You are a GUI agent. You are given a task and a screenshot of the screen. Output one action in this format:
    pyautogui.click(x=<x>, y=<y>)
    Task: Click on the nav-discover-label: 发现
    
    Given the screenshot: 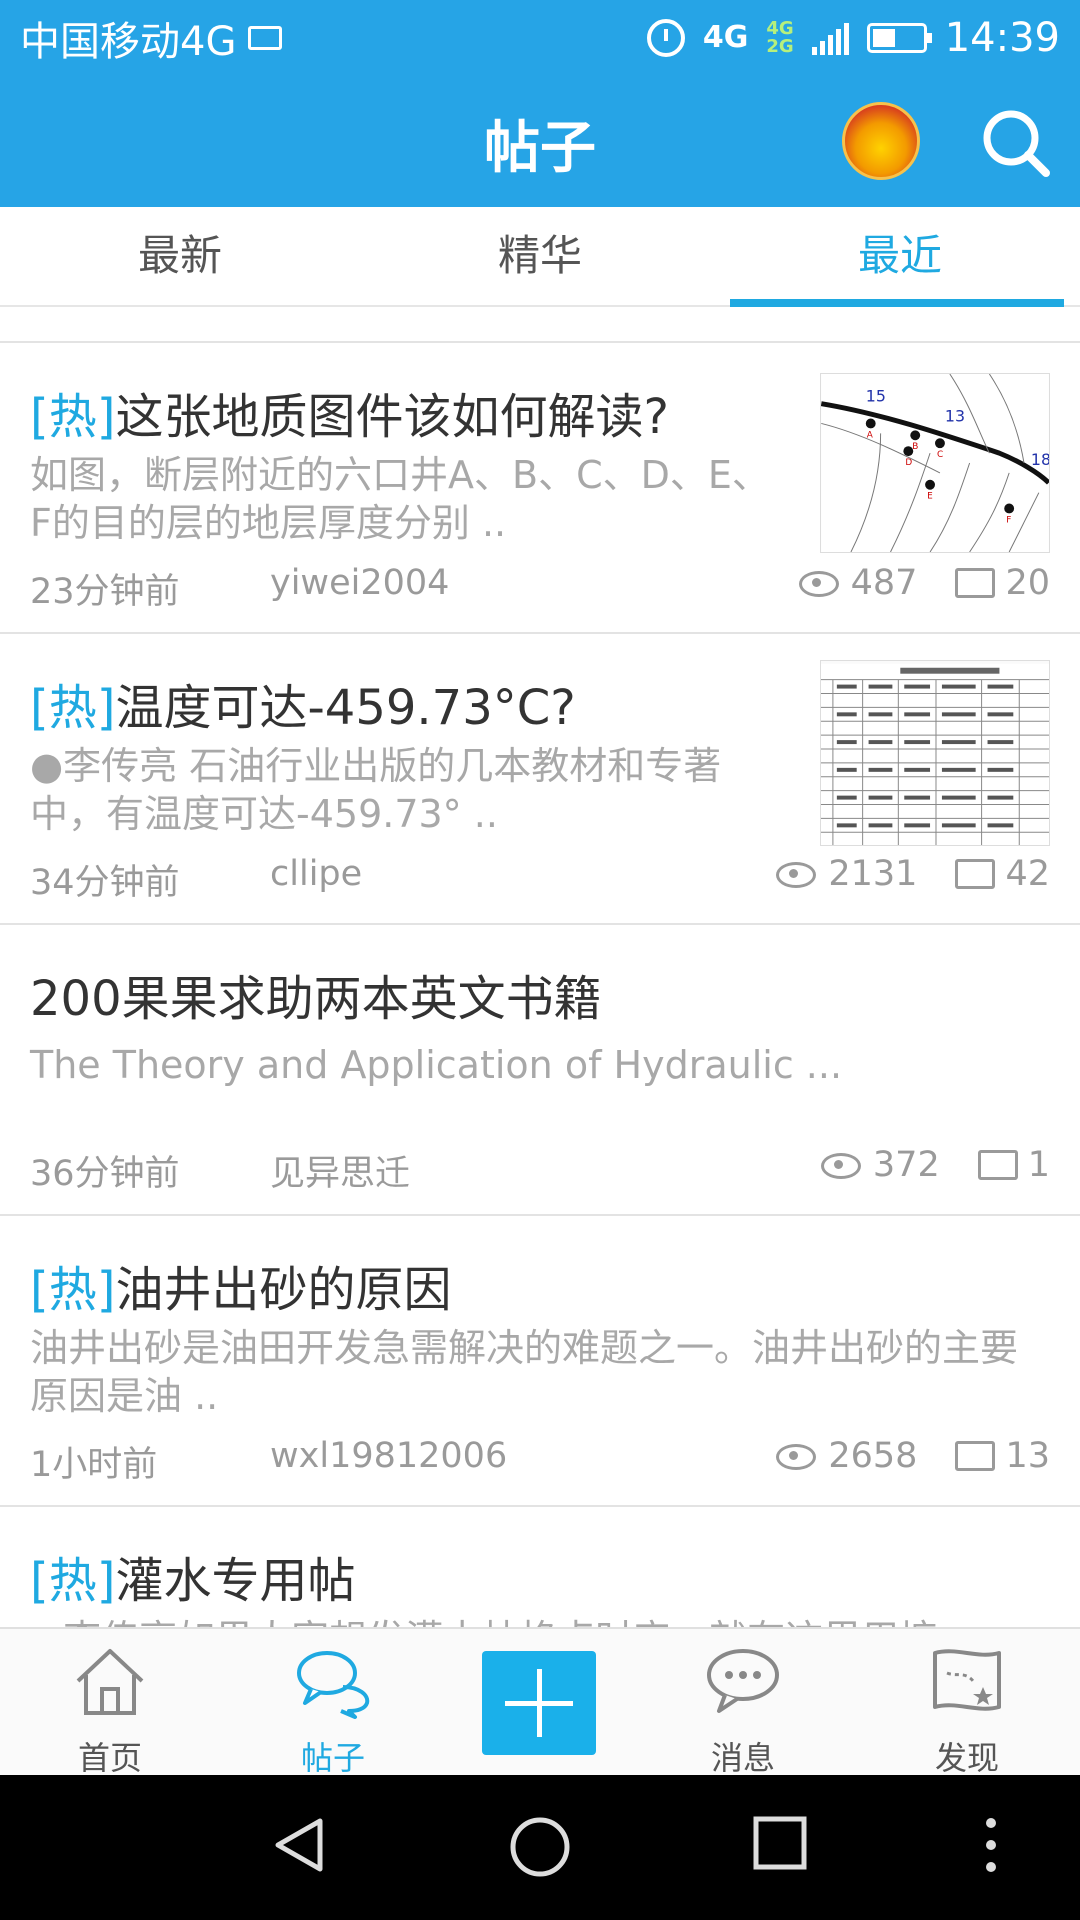 What is the action you would take?
    pyautogui.click(x=966, y=1758)
    